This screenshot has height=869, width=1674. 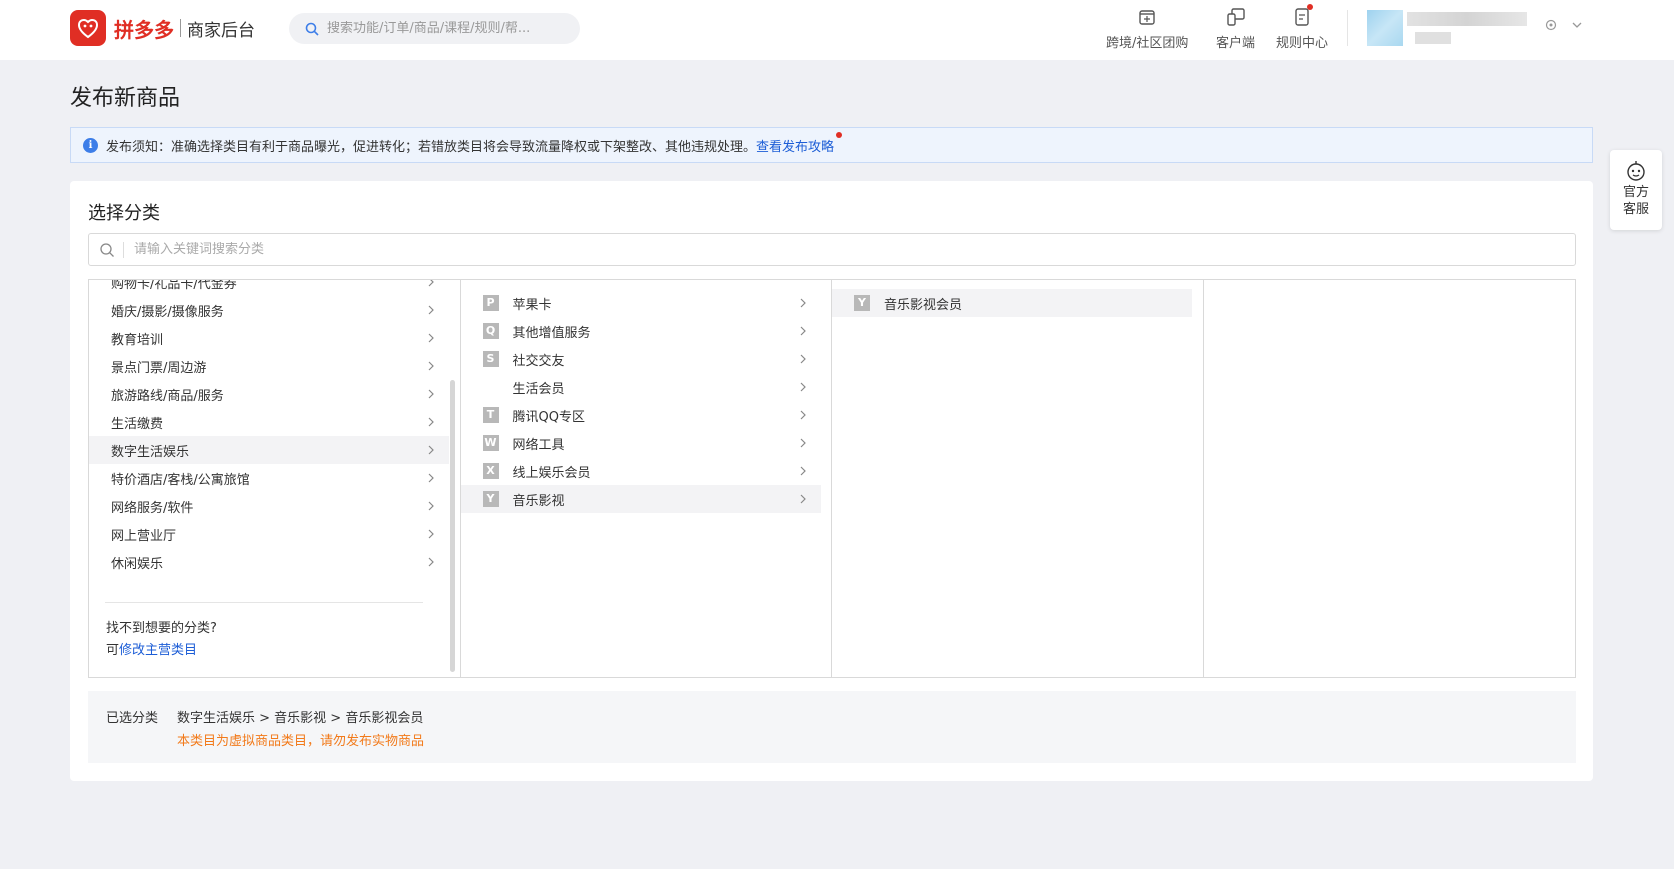 I want to click on pinduoduo-logo-icon, so click(x=88, y=28).